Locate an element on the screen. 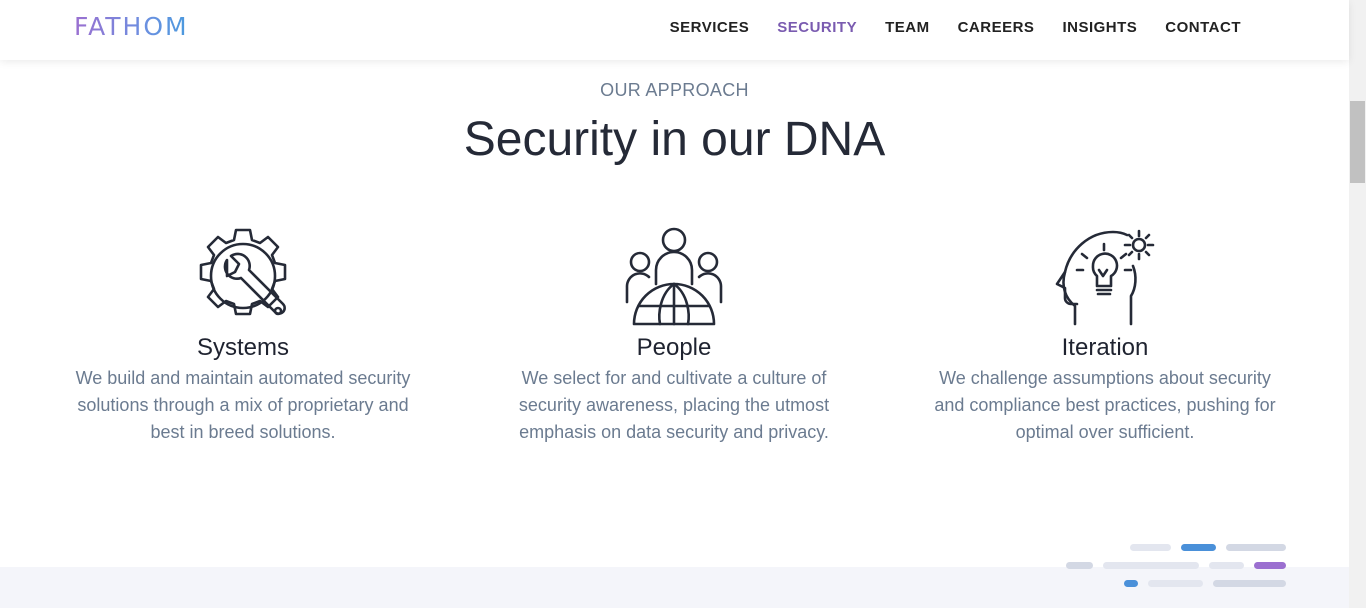  section-eyebrow: OUR APPROACH is located at coordinates (674, 90).